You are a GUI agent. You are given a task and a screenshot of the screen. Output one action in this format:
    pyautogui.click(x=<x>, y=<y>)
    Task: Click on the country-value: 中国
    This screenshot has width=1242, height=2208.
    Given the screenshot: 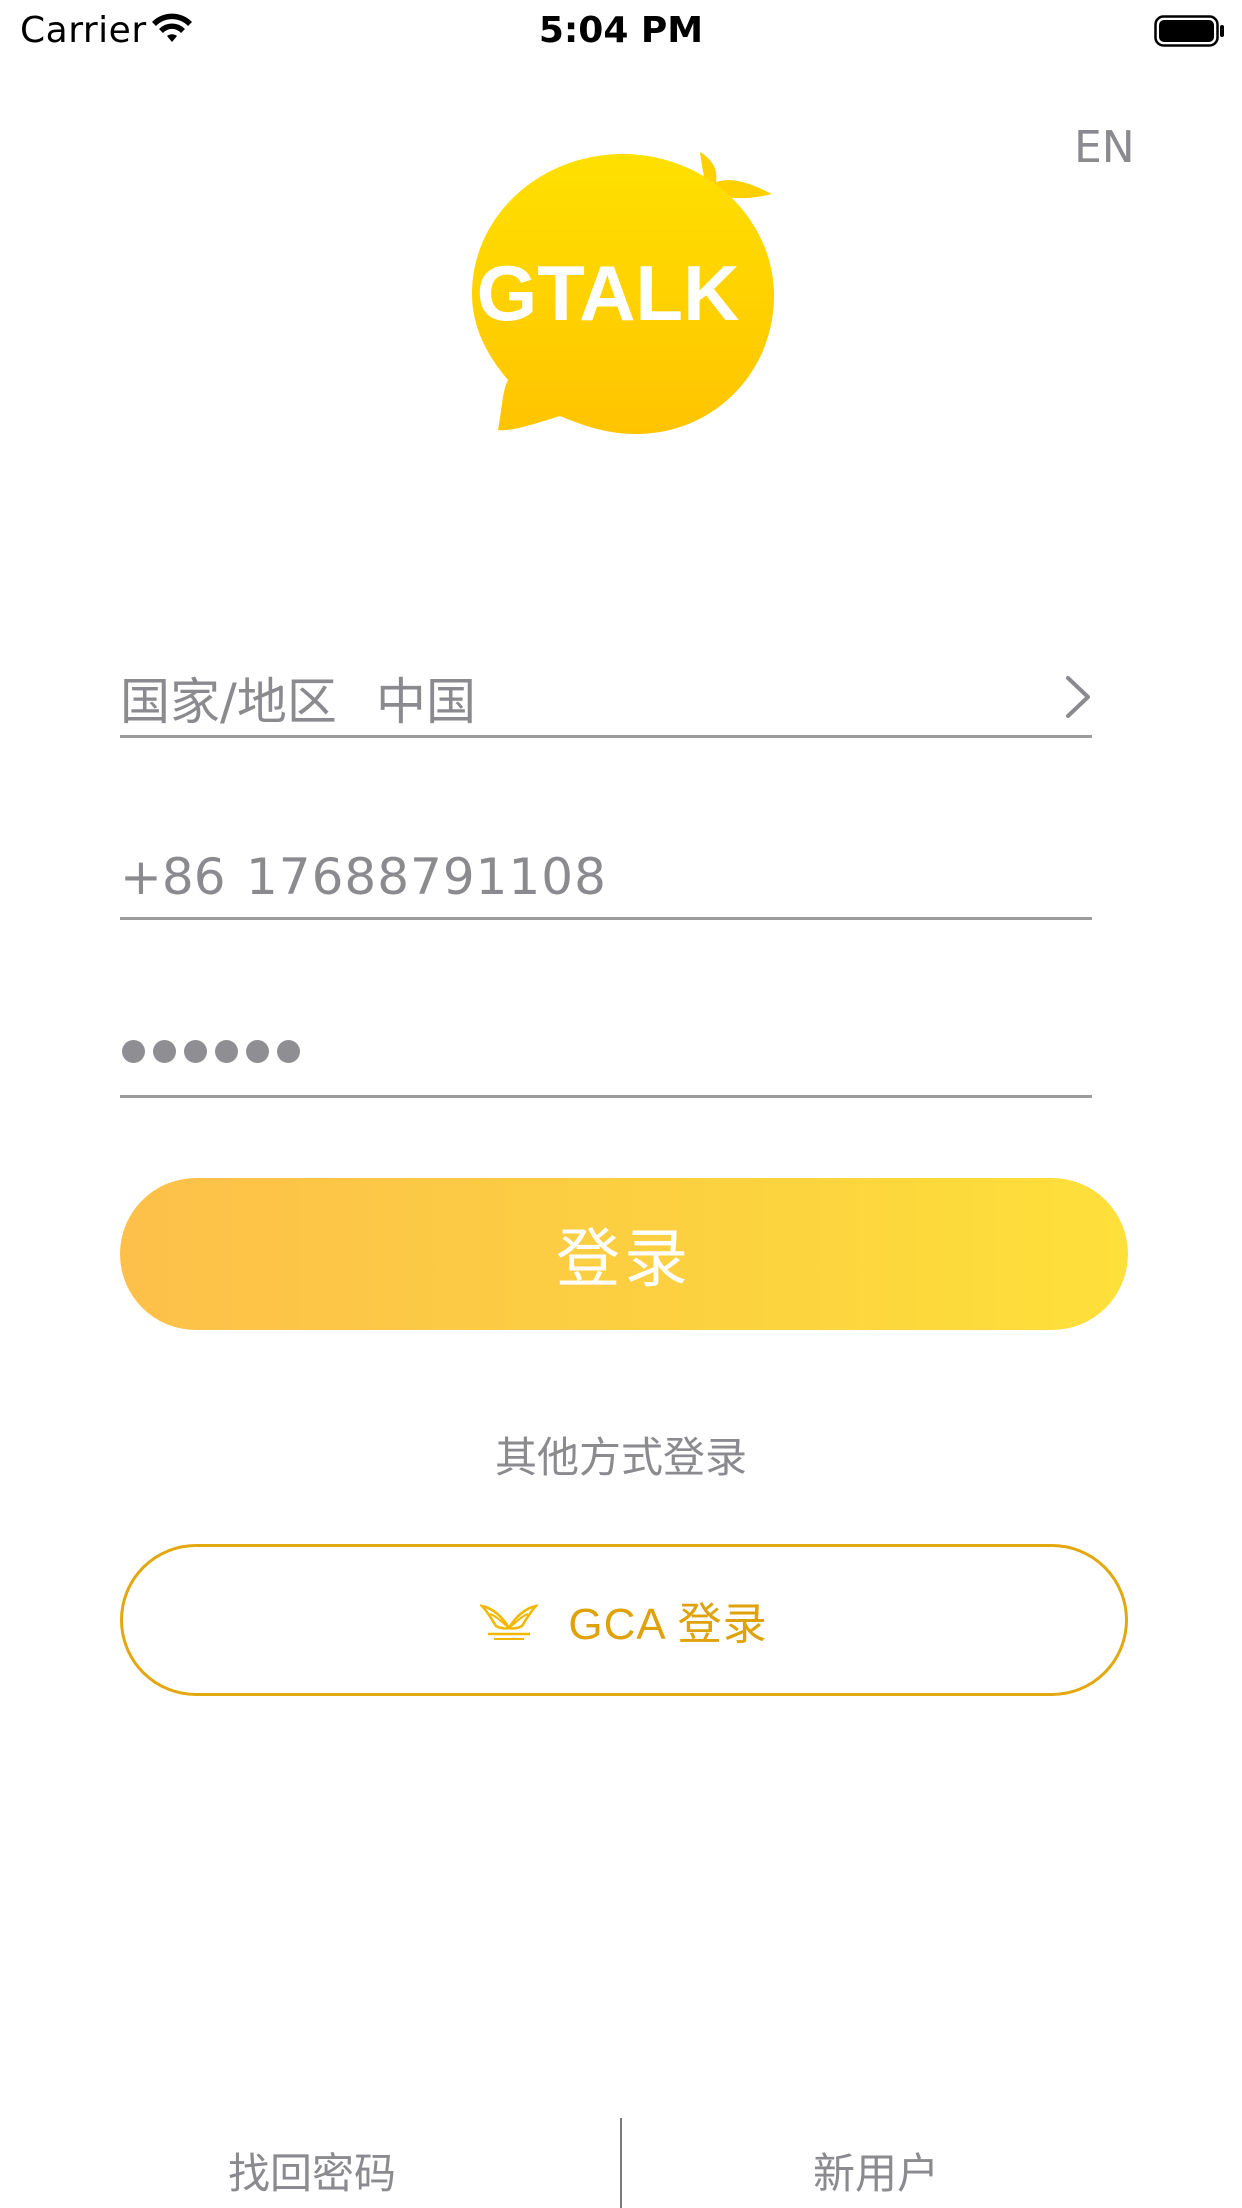 What is the action you would take?
    pyautogui.click(x=426, y=702)
    